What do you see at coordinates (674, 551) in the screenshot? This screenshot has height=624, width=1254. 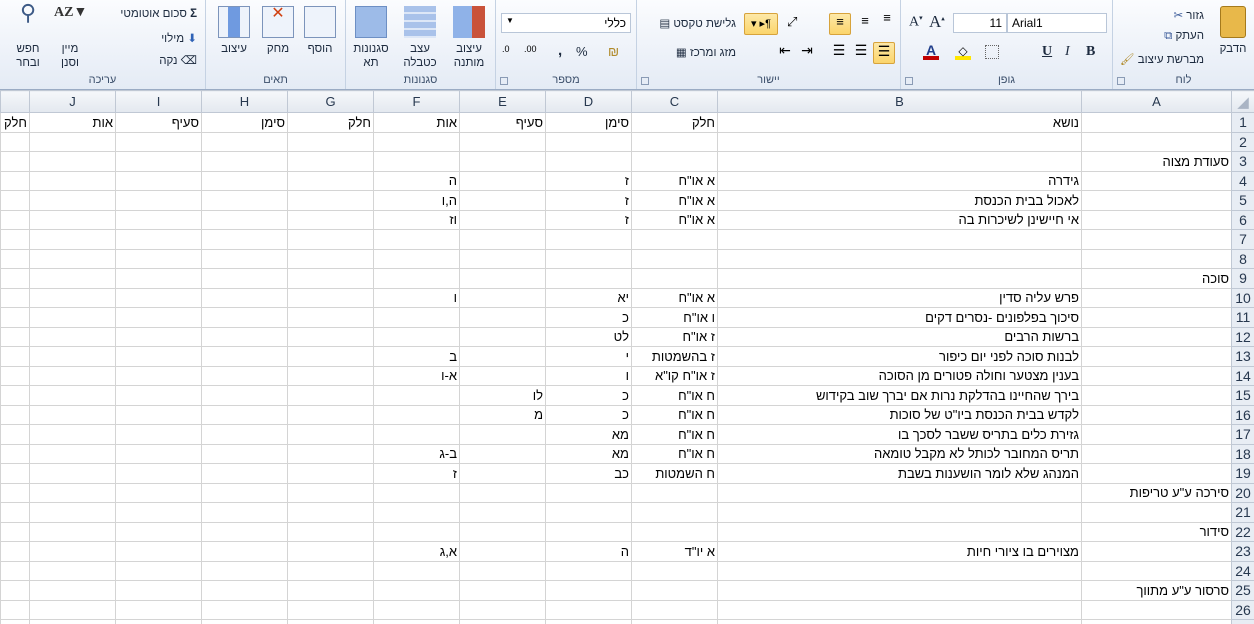 I see `cell-C23: א יו"ד` at bounding box center [674, 551].